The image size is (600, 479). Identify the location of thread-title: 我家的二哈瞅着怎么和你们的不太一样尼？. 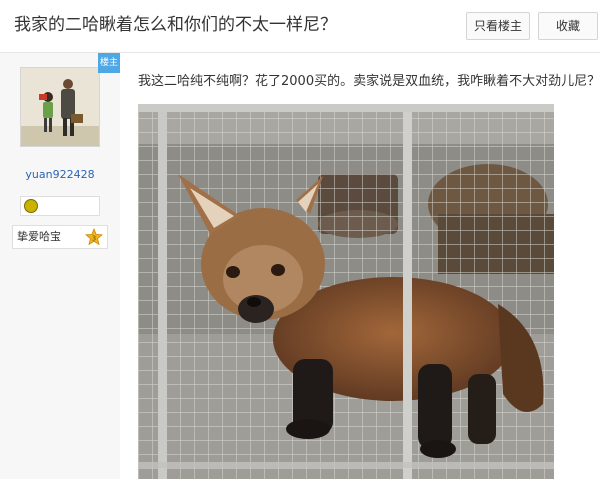
(175, 25).